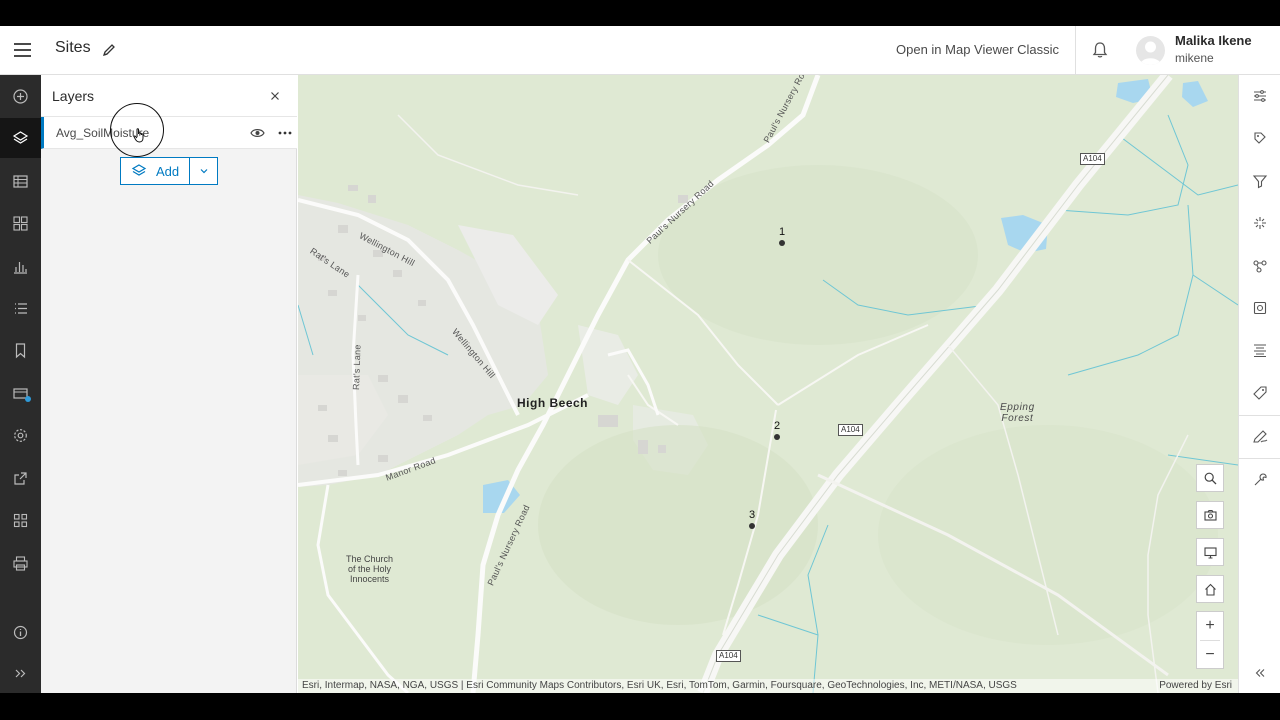 This screenshot has width=1280, height=720. Describe the element at coordinates (1213, 40) in the screenshot. I see `user-full-name: Malika Ikene` at that location.